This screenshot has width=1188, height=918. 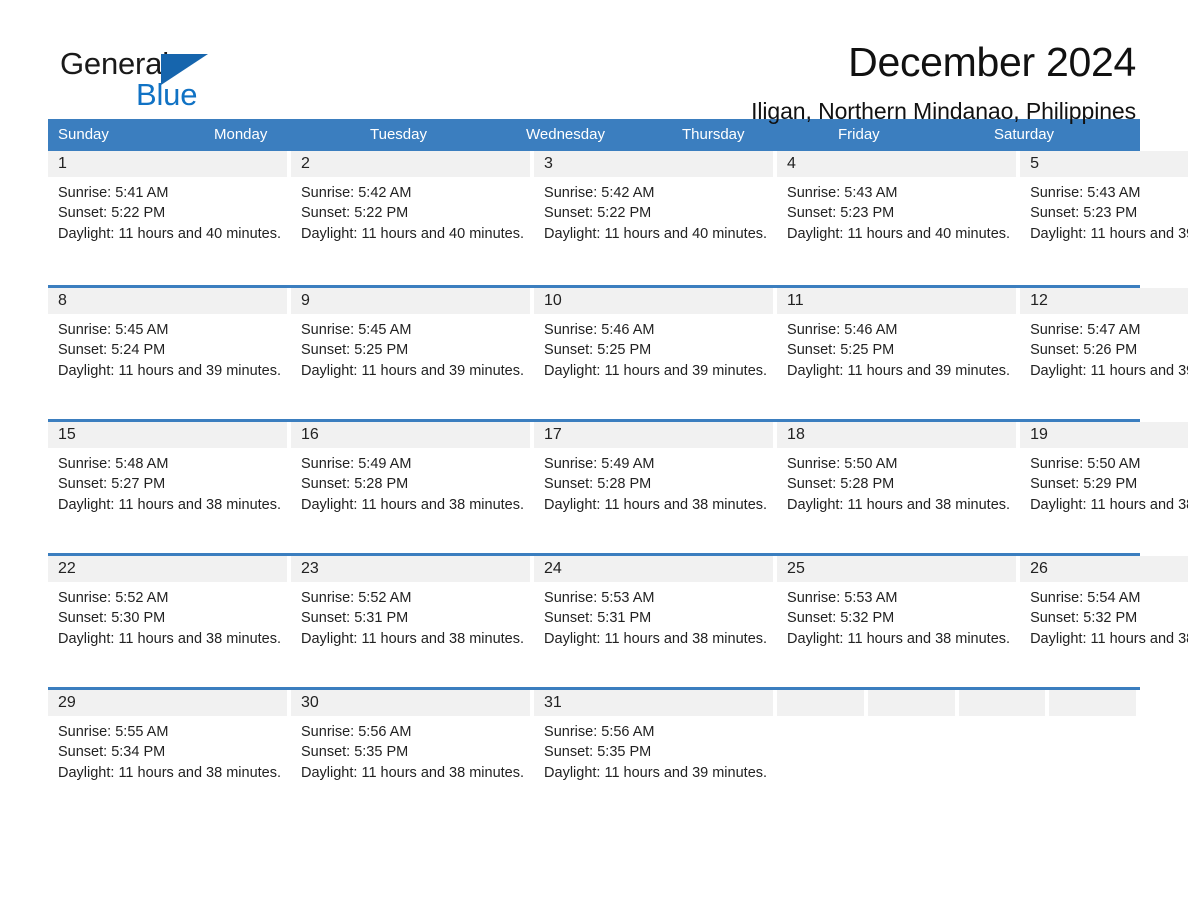 I want to click on day-number-band: 11, so click(x=897, y=301).